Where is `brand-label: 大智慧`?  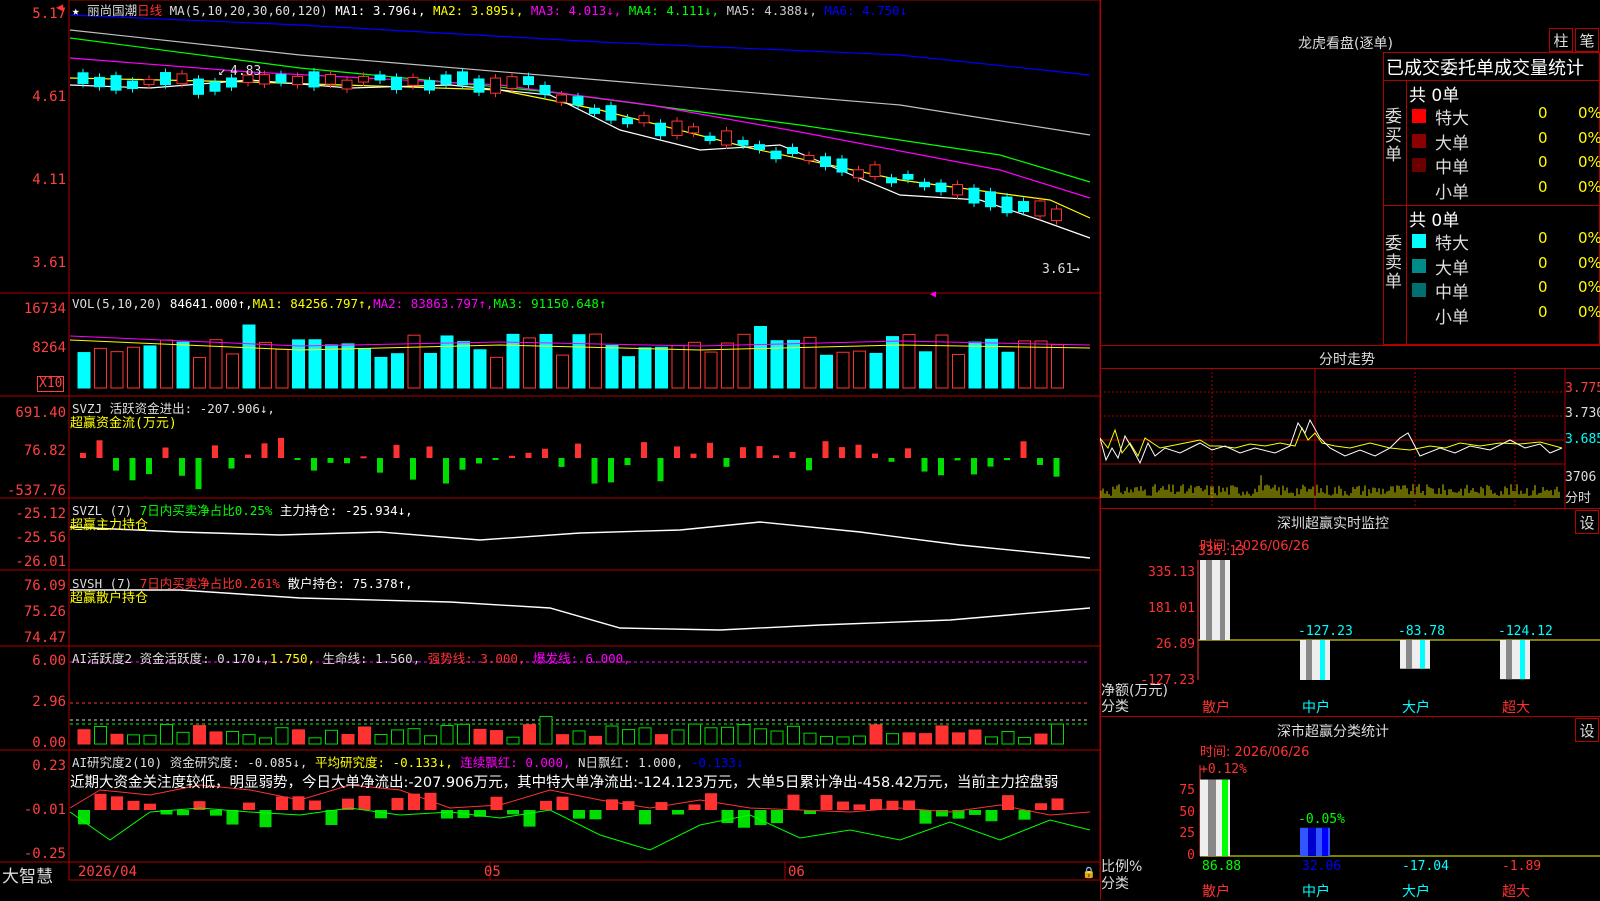 brand-label: 大智慧 is located at coordinates (27, 874).